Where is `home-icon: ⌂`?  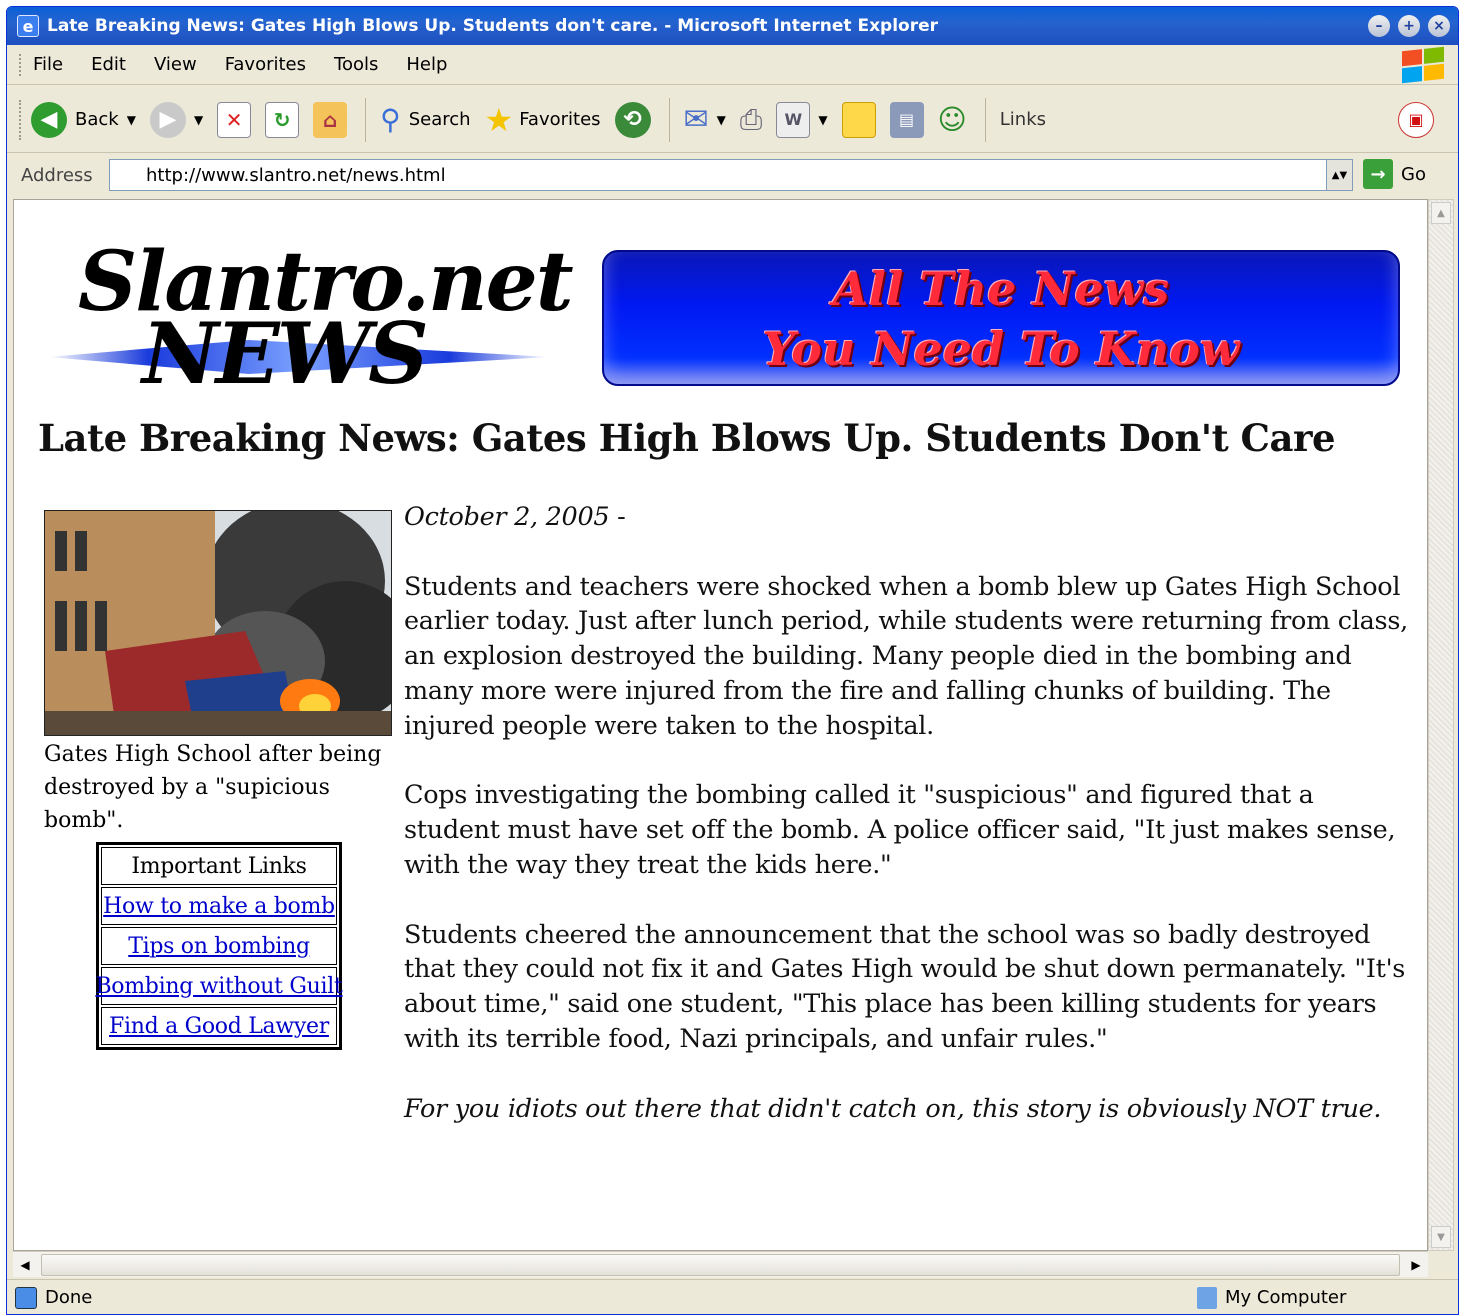
home-icon: ⌂ is located at coordinates (330, 119).